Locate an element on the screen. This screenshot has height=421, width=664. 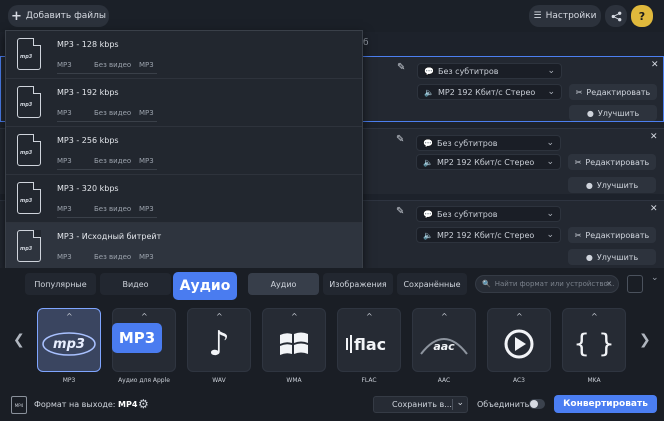
convert-button: Конвертировать is located at coordinates (605, 404).